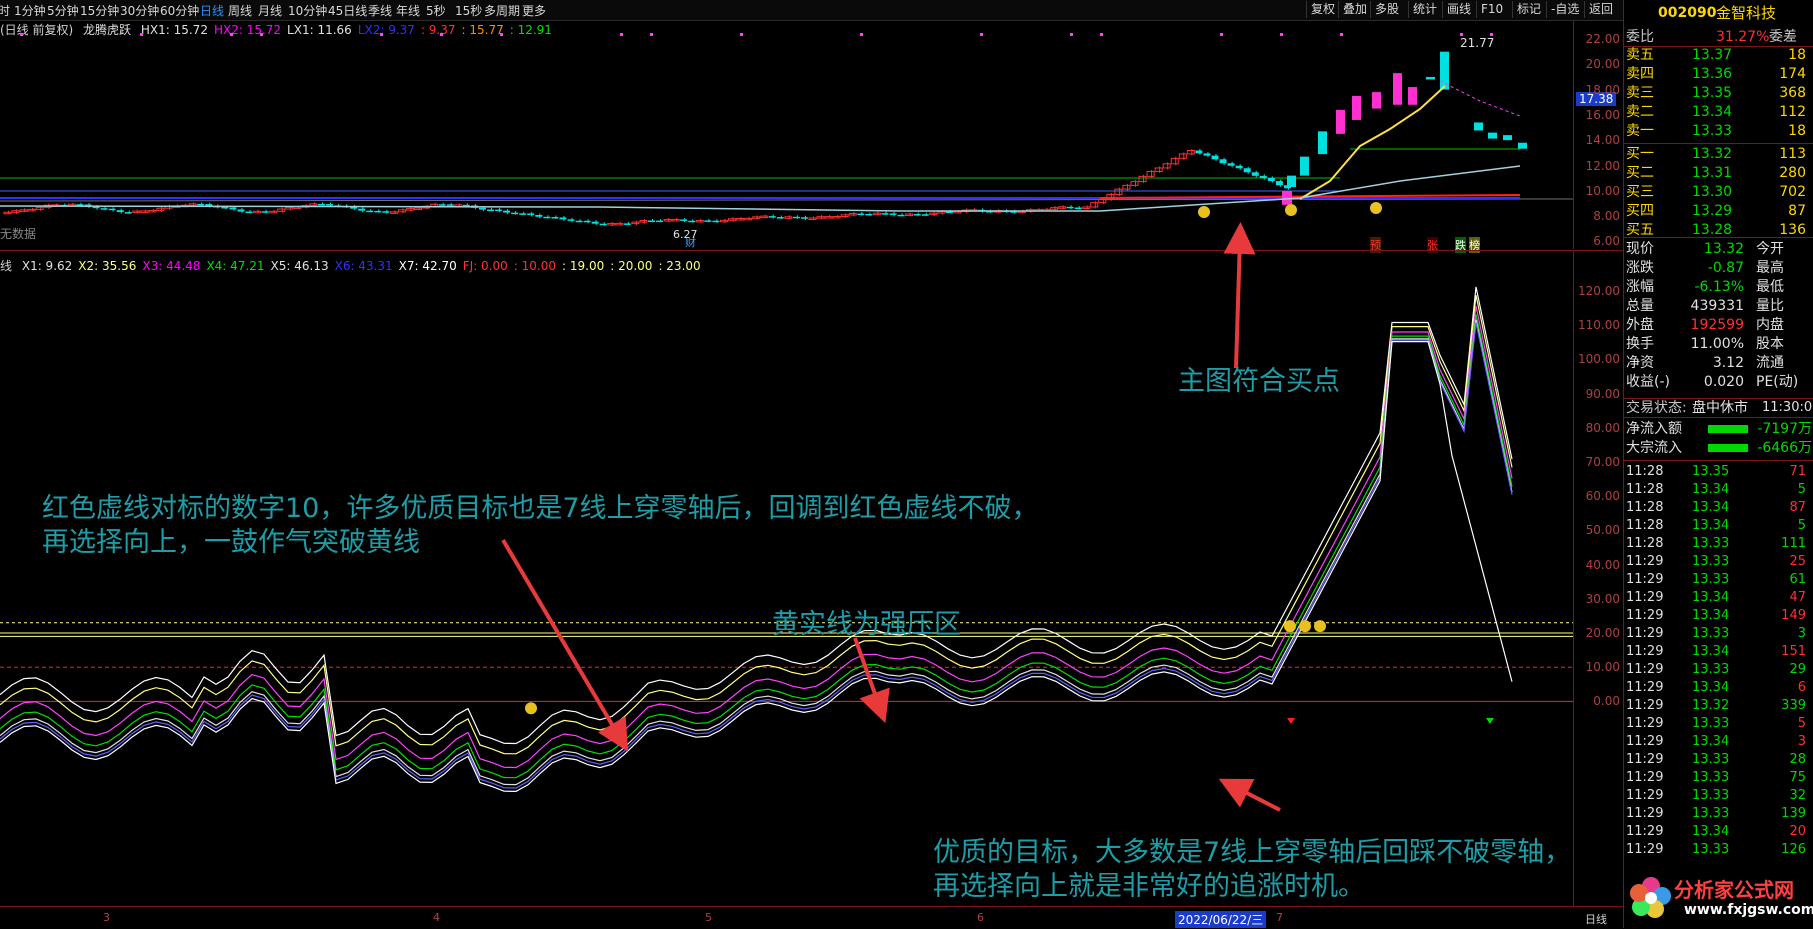 The height and width of the screenshot is (929, 1813). I want to click on trade-row: 11:29 13.33 5, so click(1718, 724).